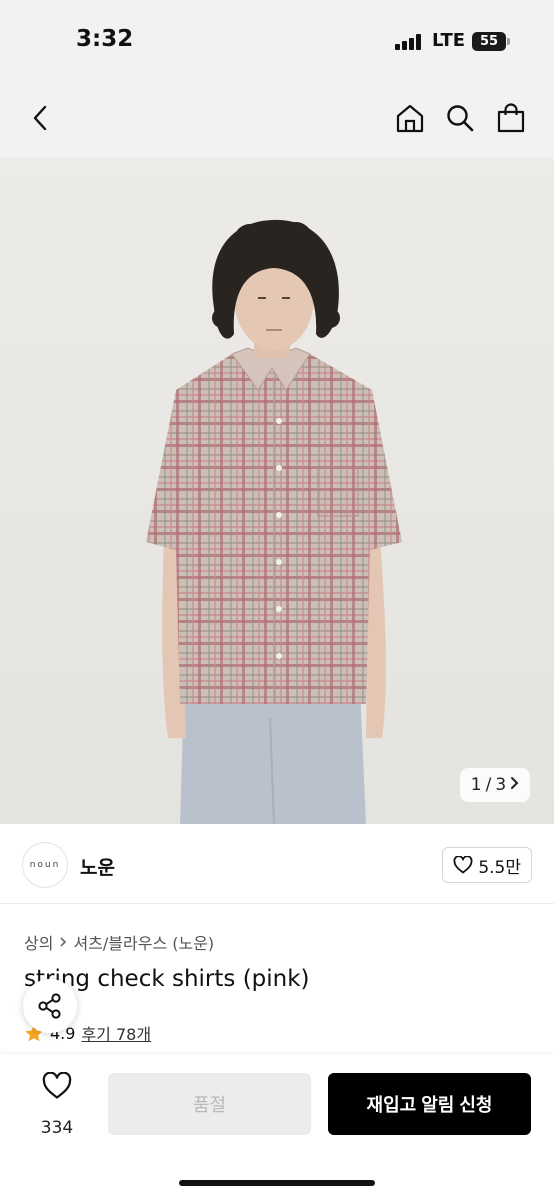 This screenshot has height=1200, width=554. What do you see at coordinates (410, 118) in the screenshot?
I see `home-icon` at bounding box center [410, 118].